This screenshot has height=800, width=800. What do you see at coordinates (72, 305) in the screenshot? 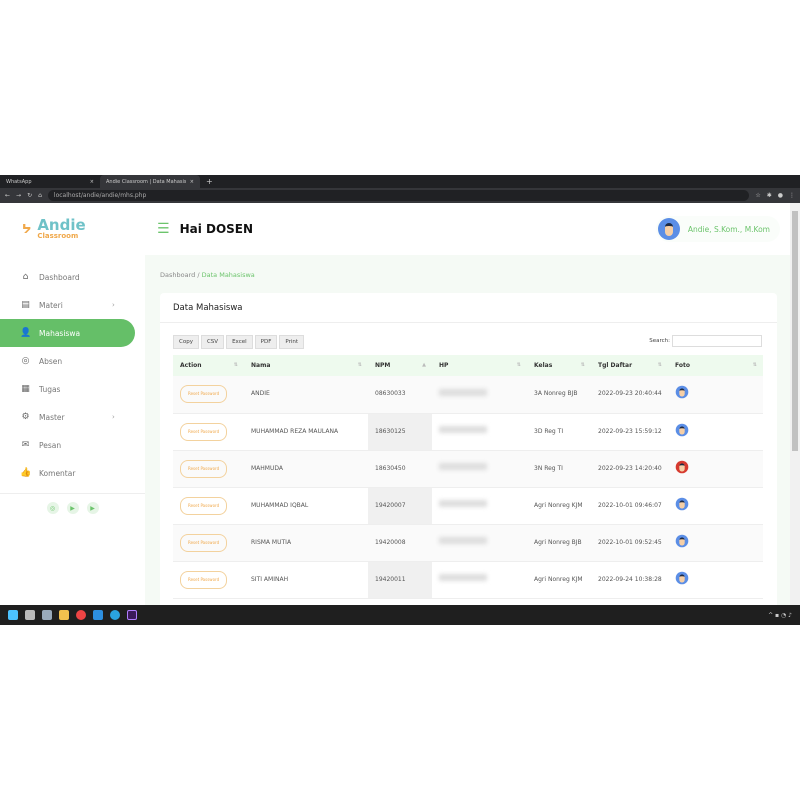
I see `sidebar-item-materi: ▤ Materi ›` at bounding box center [72, 305].